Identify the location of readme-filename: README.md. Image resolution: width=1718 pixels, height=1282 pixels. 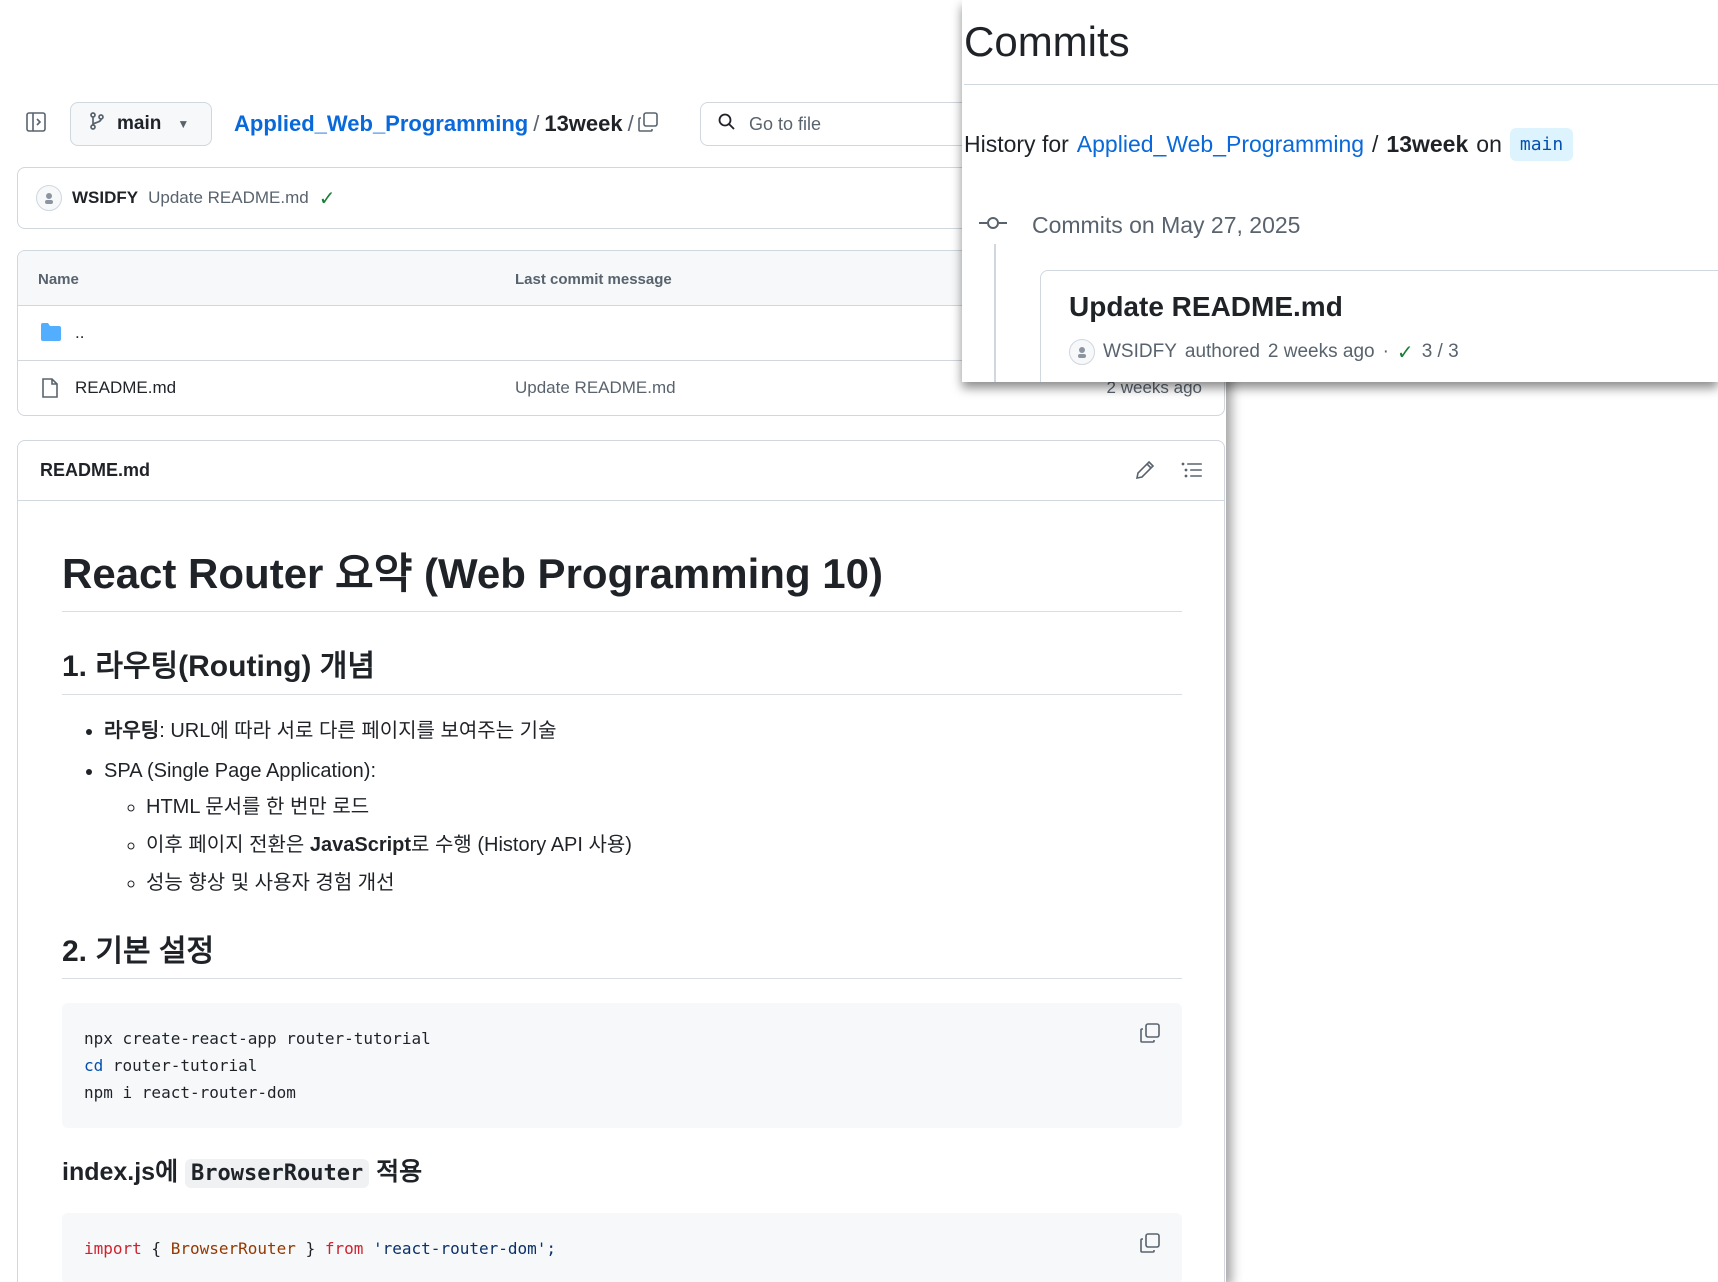
(95, 470).